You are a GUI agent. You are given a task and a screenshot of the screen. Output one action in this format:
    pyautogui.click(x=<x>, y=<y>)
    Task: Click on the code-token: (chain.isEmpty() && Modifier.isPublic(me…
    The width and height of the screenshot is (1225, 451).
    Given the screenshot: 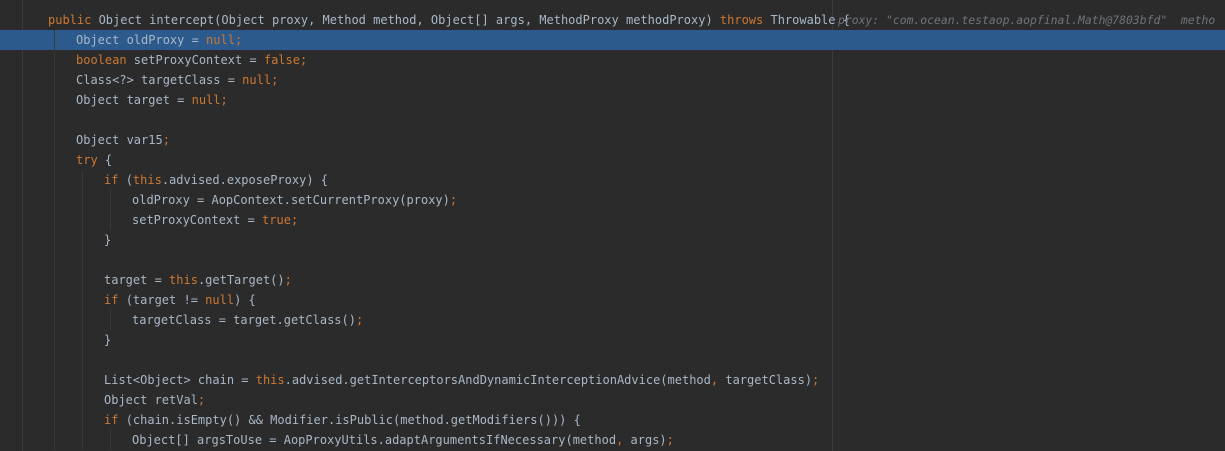 What is the action you would take?
    pyautogui.click(x=353, y=420)
    